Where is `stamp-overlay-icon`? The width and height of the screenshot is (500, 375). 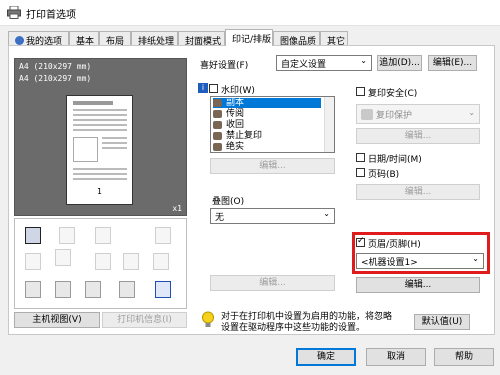 stamp-overlay-icon is located at coordinates (33, 235).